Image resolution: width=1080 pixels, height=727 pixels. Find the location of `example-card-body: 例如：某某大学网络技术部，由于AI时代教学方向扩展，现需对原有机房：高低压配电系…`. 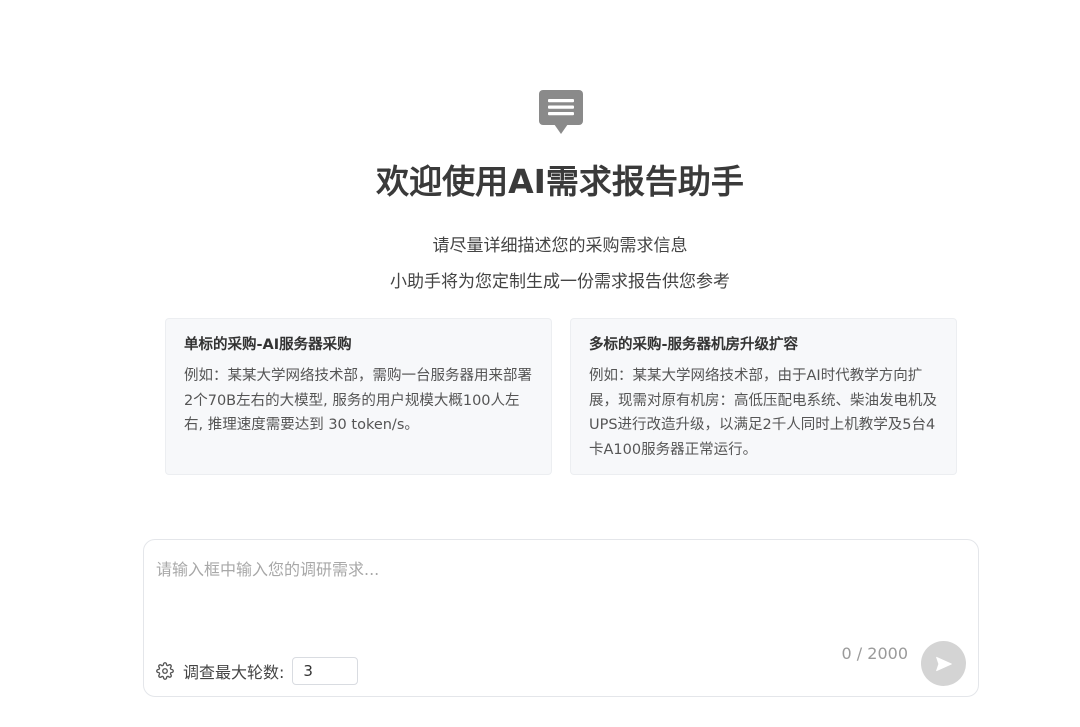

example-card-body: 例如：某某大学网络技术部，由于AI时代教学方向扩展，现需对原有机房：高低压配电系… is located at coordinates (763, 413).